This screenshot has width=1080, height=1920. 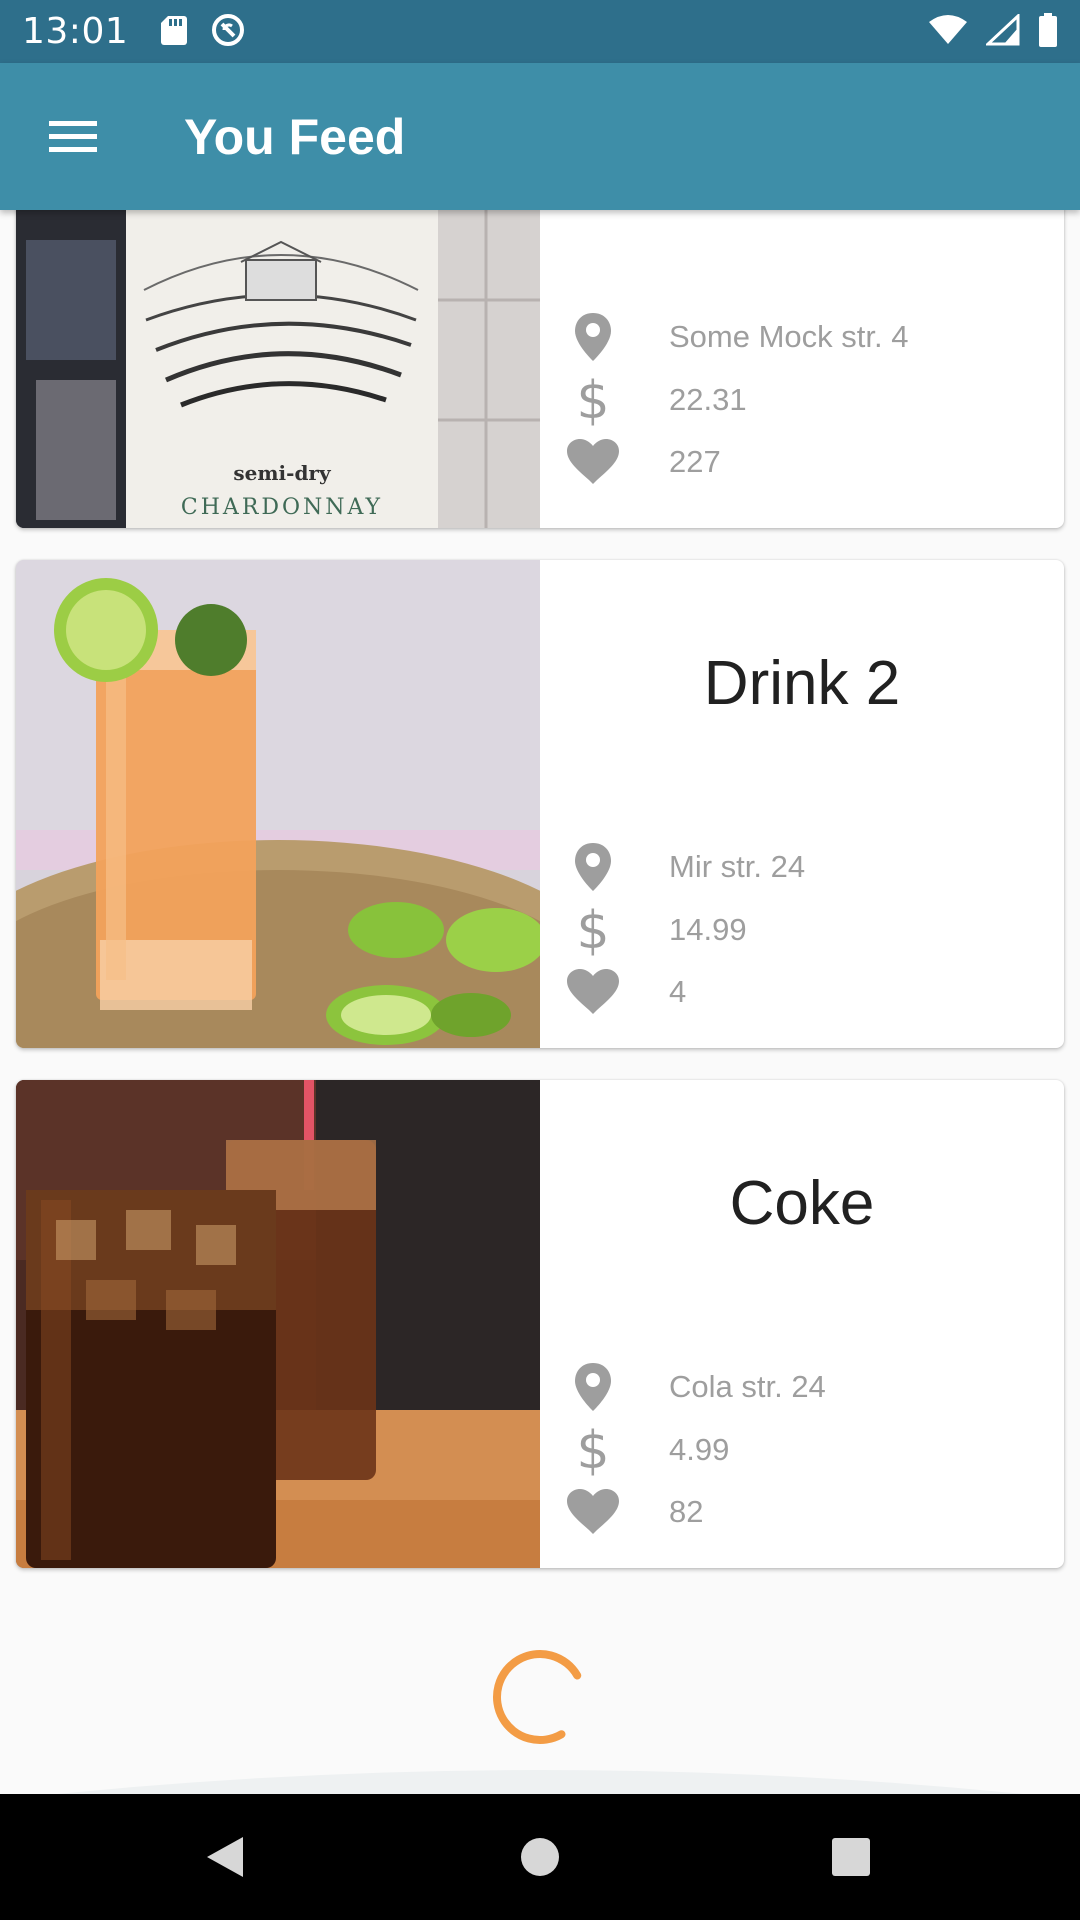 What do you see at coordinates (686, 1511) in the screenshot?
I see `likes-text: 82` at bounding box center [686, 1511].